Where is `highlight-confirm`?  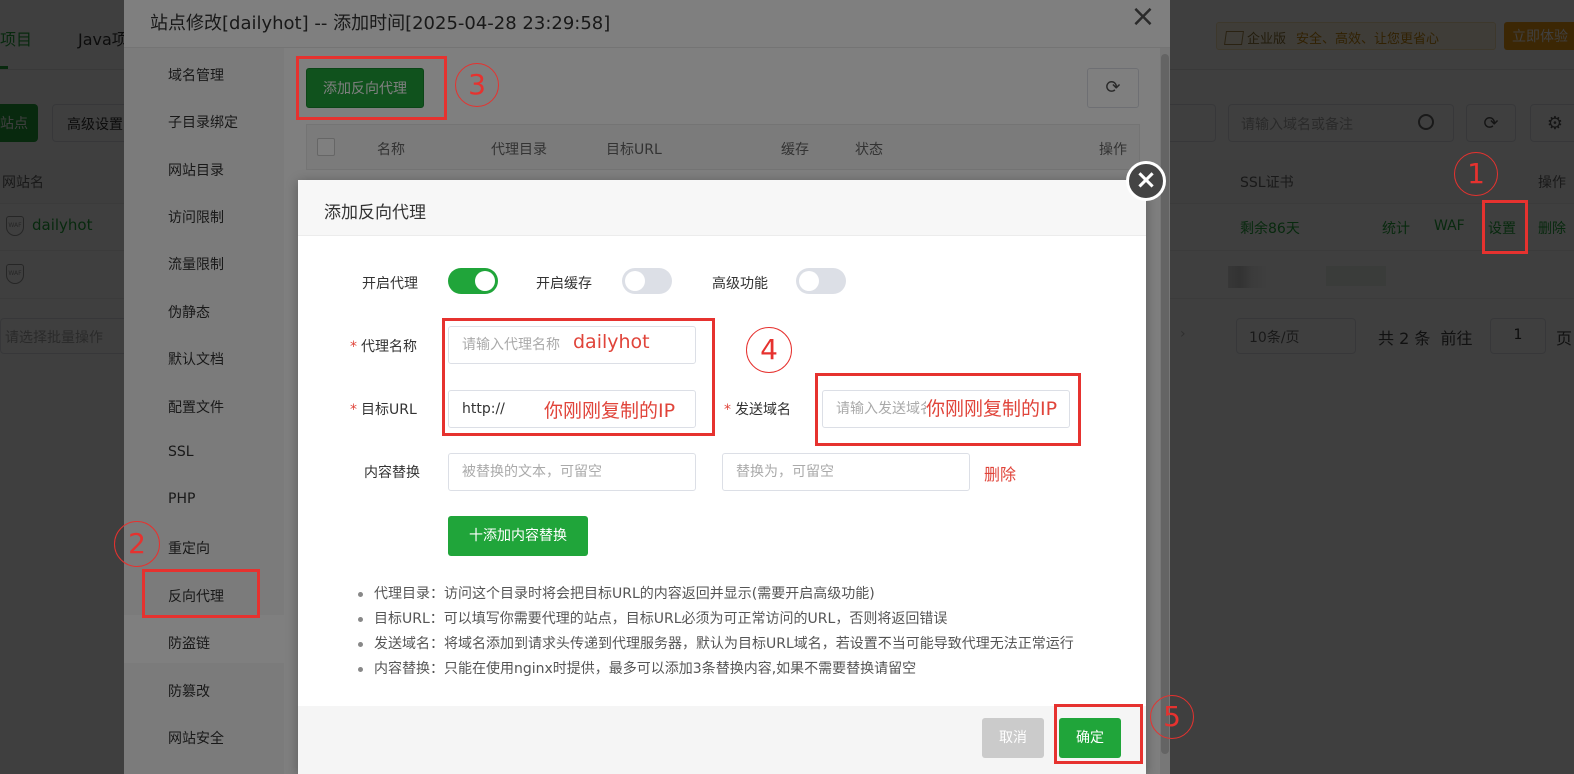 highlight-confirm is located at coordinates (1098, 734).